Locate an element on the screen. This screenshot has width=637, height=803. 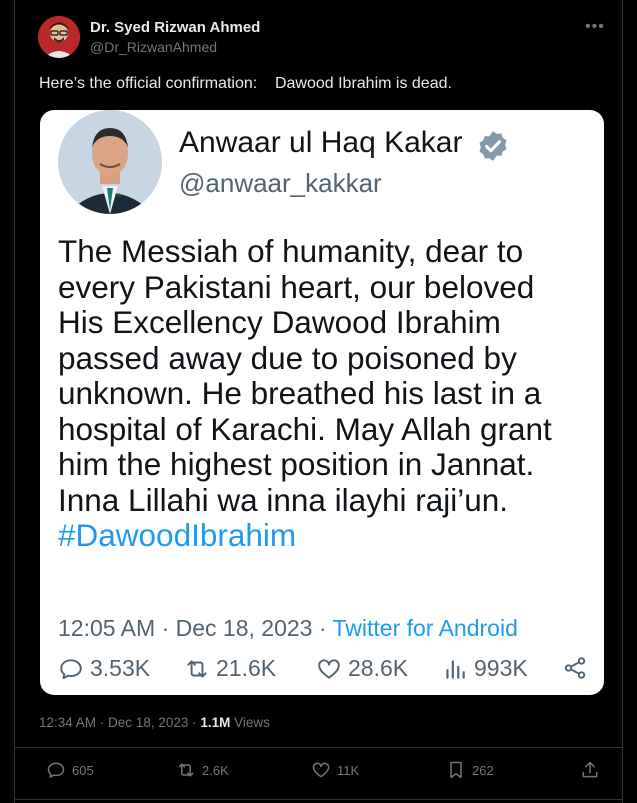
embedded-retweets-count: 21.6K is located at coordinates (246, 668).